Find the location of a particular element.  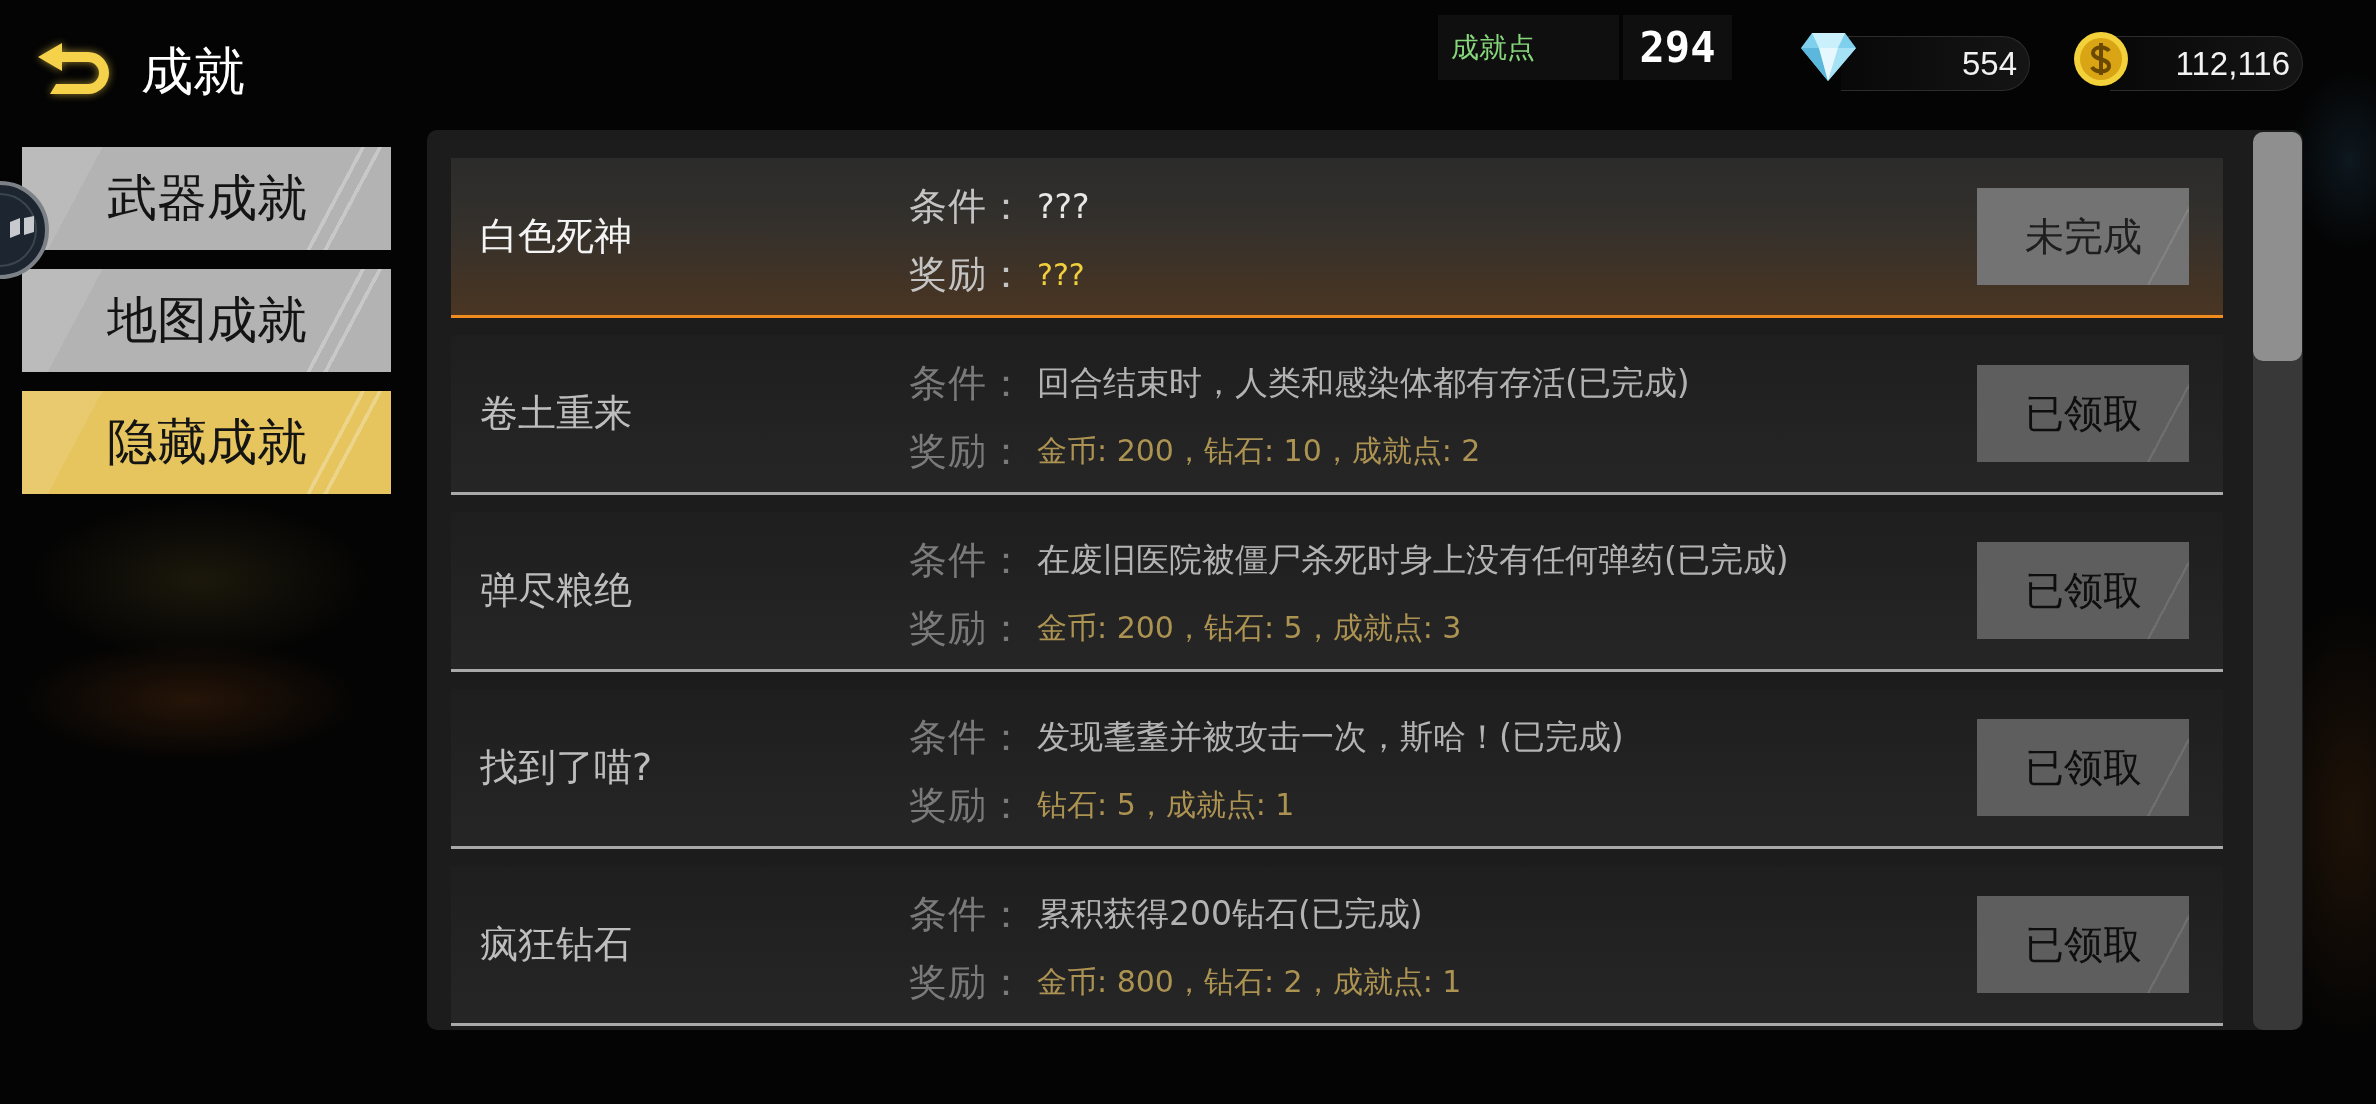

achievement-points-value: 294 is located at coordinates (1677, 47).